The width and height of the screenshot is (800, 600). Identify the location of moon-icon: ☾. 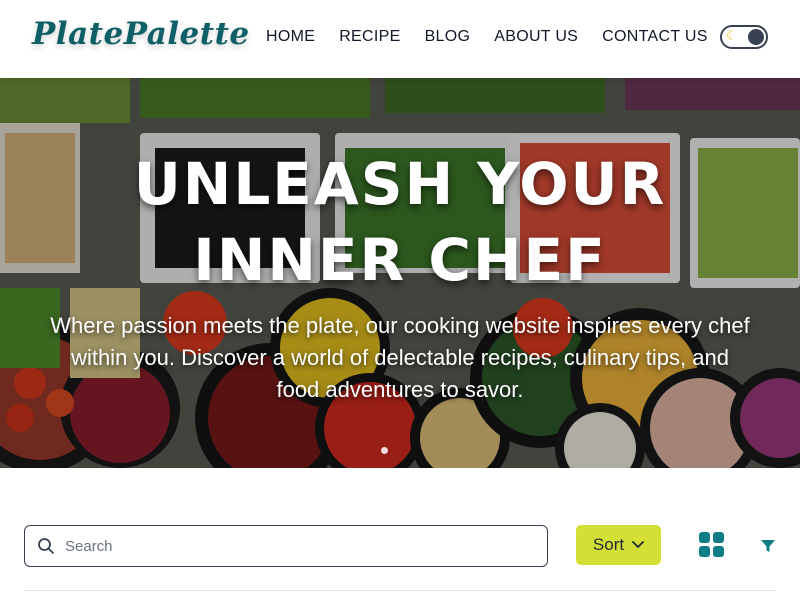
(732, 36).